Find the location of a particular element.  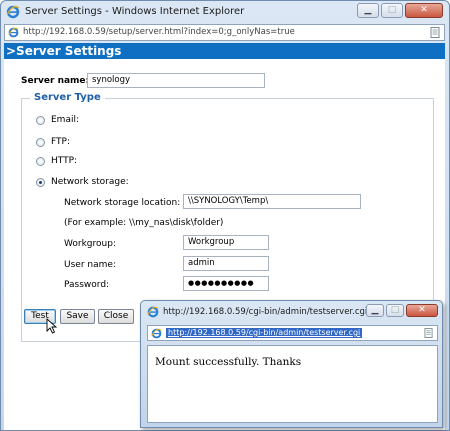

server-type-legend: Server Type is located at coordinates (67, 97).